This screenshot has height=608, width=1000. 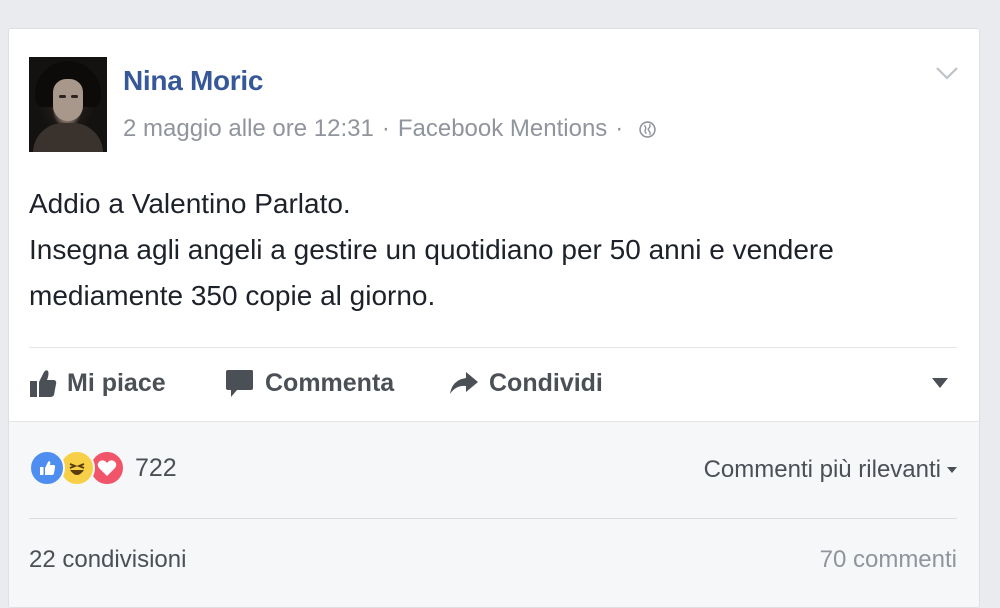 I want to click on author-name-link: Nina Moric, so click(x=193, y=81).